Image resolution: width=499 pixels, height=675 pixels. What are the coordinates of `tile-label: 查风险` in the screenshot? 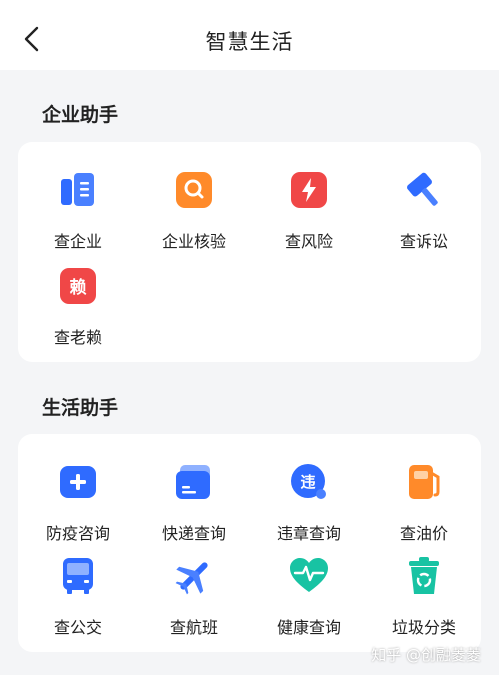 It's located at (308, 241).